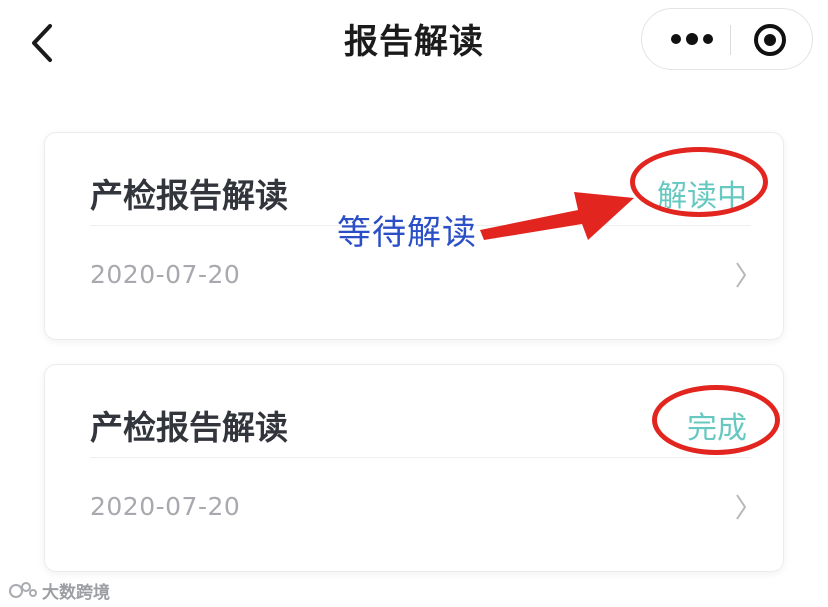 Image resolution: width=828 pixels, height=607 pixels. Describe the element at coordinates (557, 216) in the screenshot. I see `annotation-arrow-icon` at that location.